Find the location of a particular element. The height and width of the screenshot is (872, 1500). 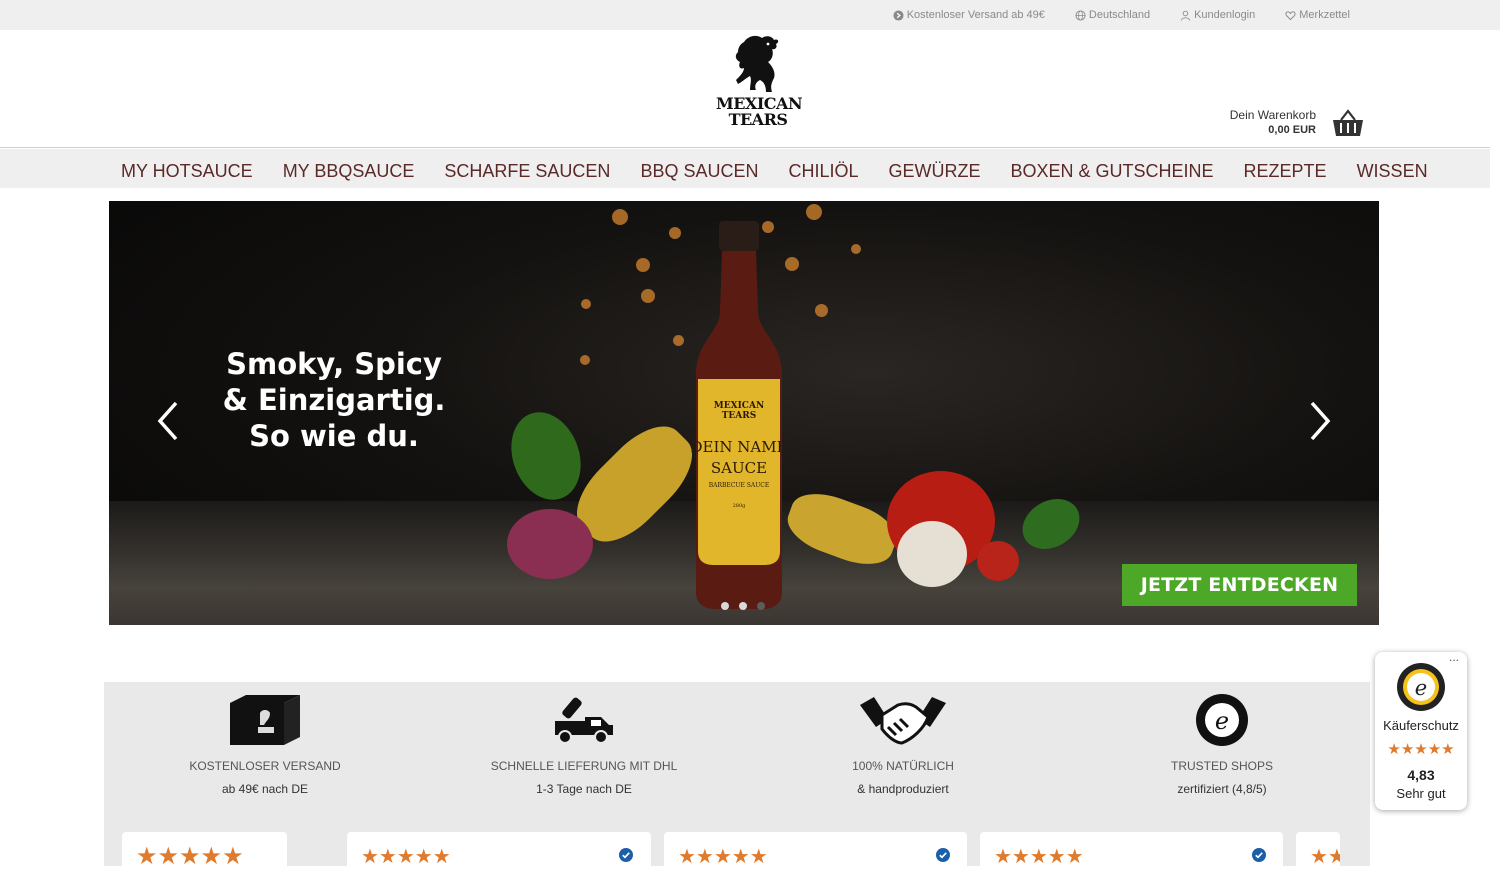

bottle-type: BARBECUE SAUCE is located at coordinates (739, 485).